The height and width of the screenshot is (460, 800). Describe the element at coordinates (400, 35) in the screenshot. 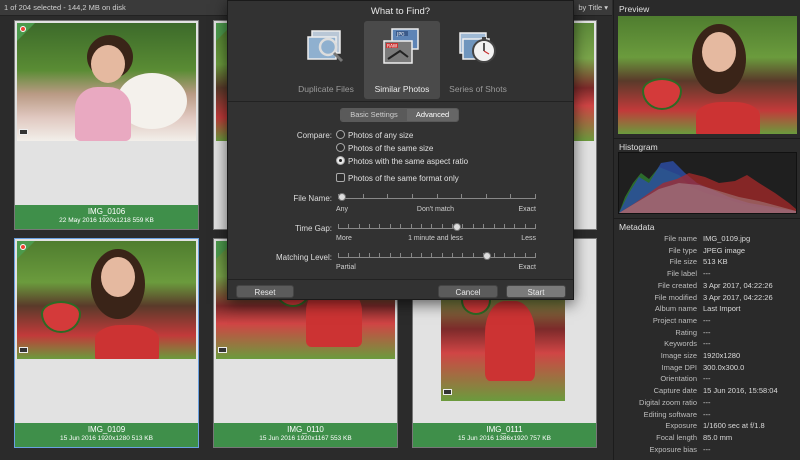

I see `svg-text: JPG` at that location.